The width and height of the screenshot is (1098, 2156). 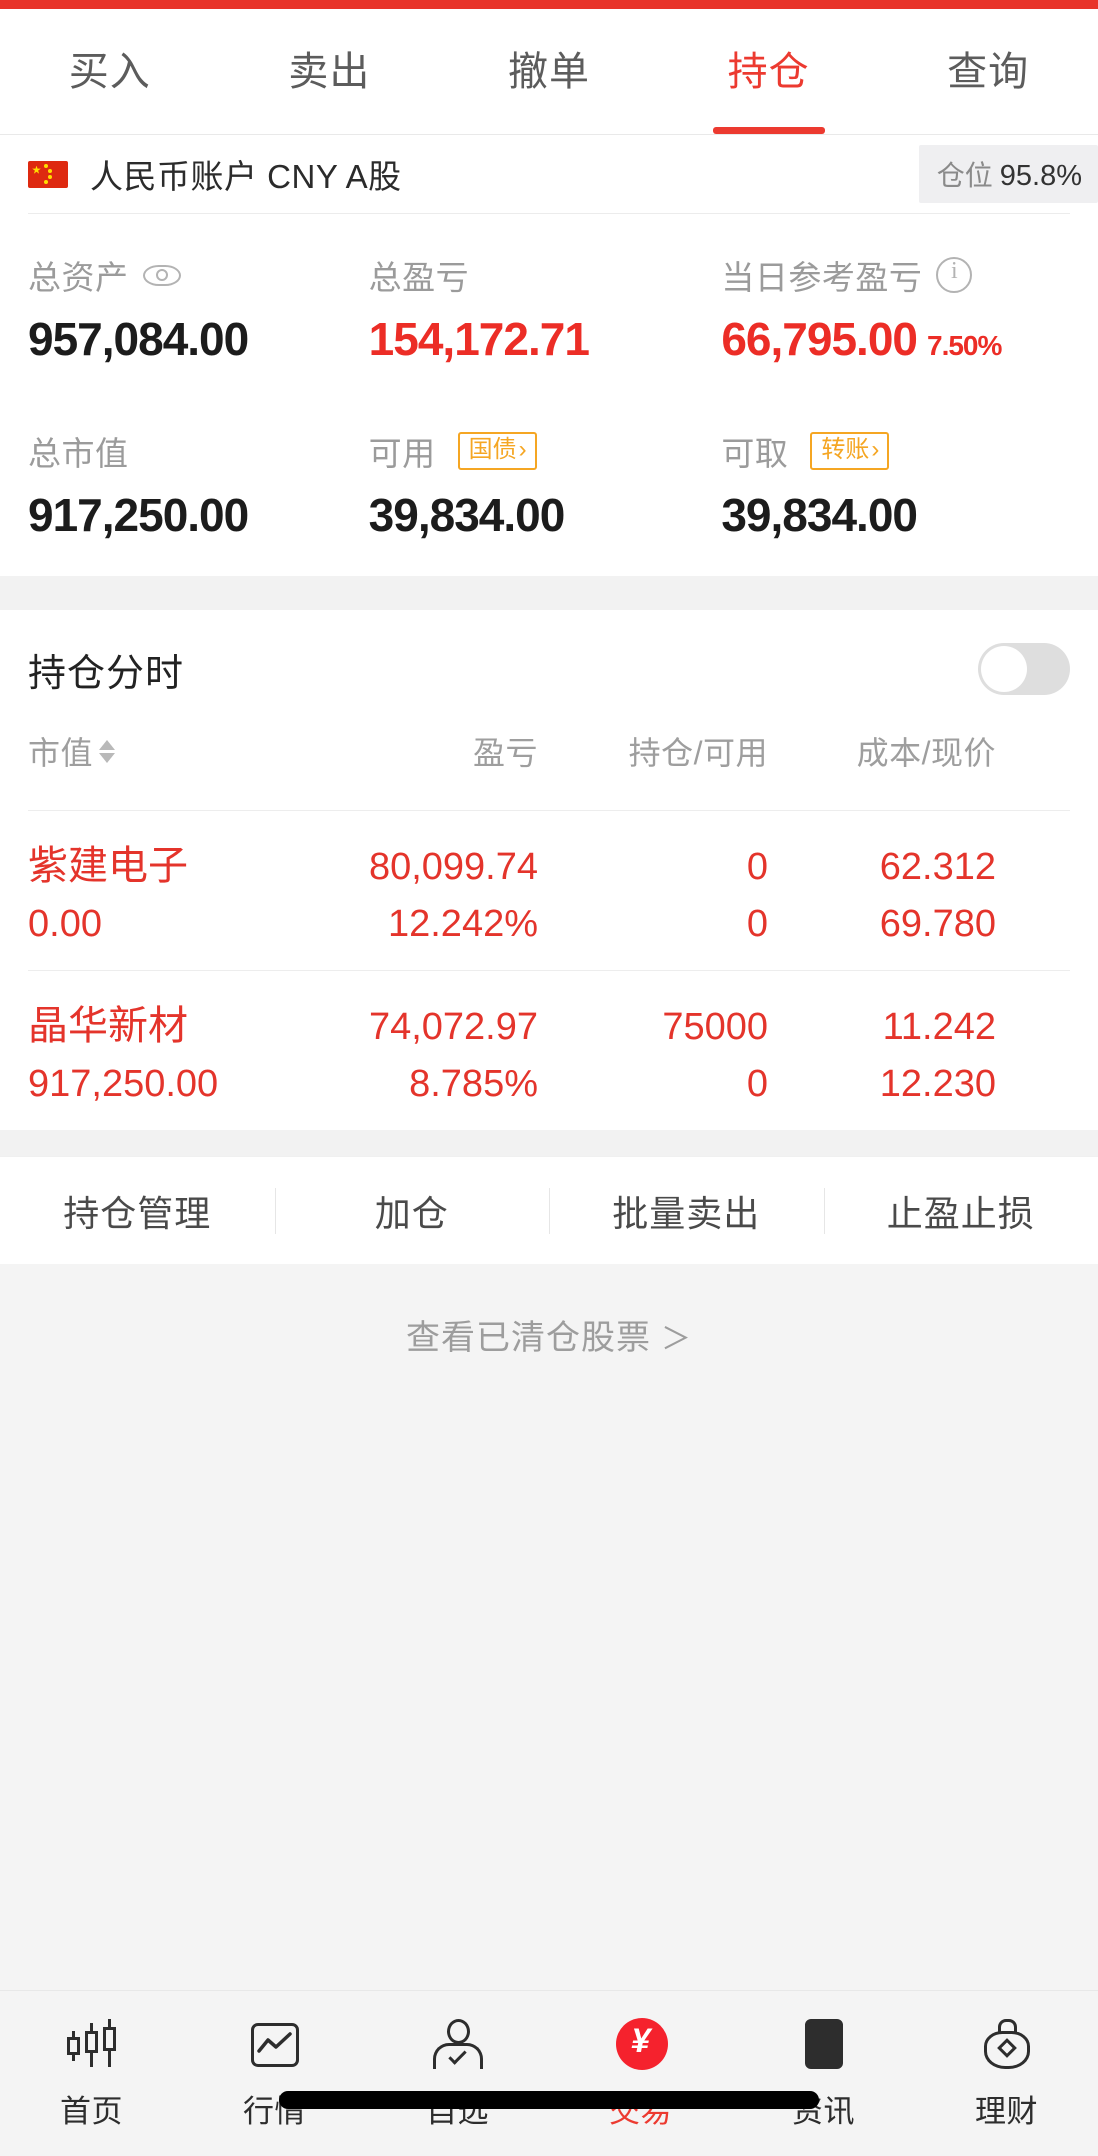 What do you see at coordinates (467, 515) in the screenshot?
I see `asset-available-value: 39,834.00` at bounding box center [467, 515].